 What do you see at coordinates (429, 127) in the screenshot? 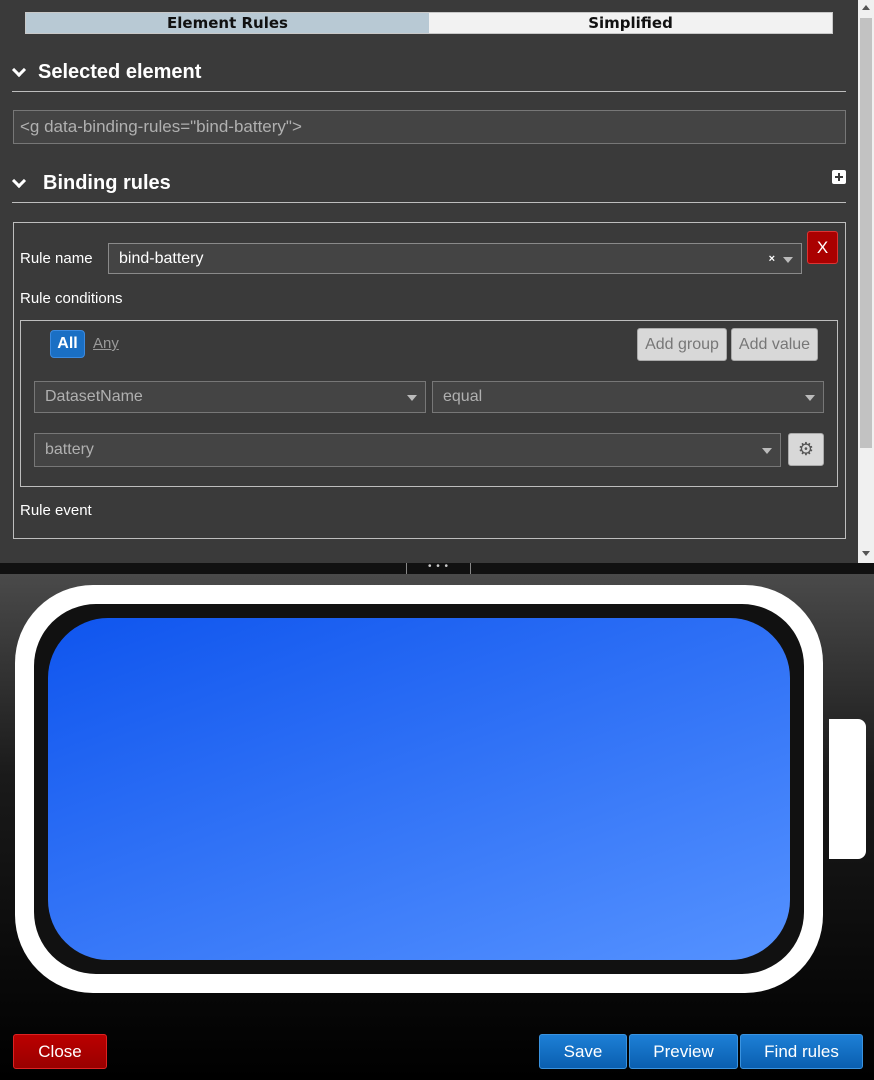
I see `selected-element-field: <g data-binding-rules="bind-battery">` at bounding box center [429, 127].